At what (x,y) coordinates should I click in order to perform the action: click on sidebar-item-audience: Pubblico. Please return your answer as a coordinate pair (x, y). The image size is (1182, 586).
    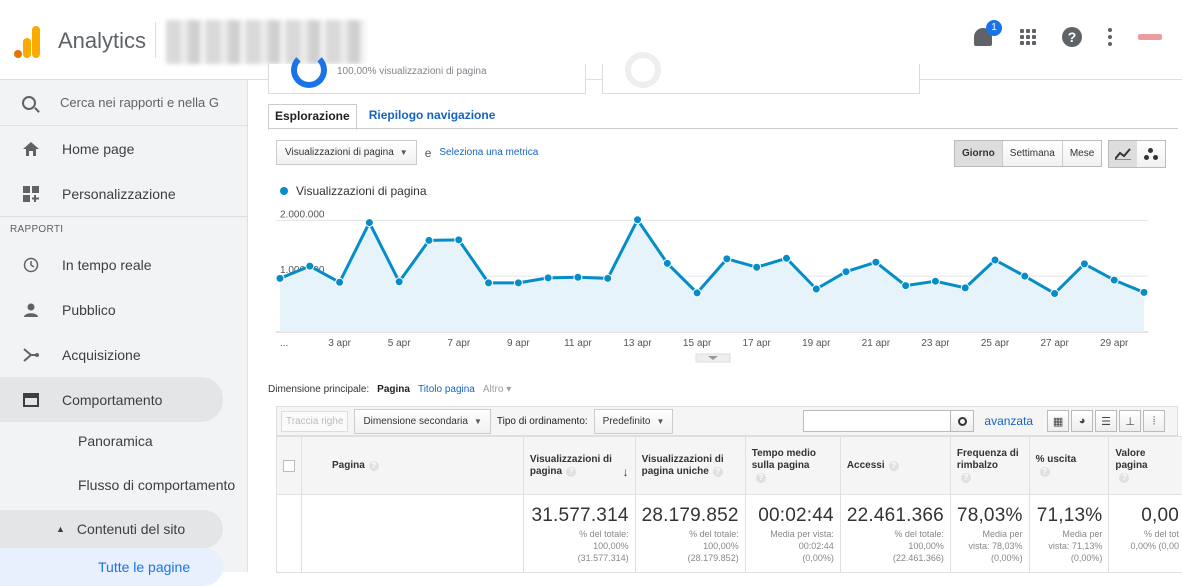
    Looking at the image, I should click on (123, 309).